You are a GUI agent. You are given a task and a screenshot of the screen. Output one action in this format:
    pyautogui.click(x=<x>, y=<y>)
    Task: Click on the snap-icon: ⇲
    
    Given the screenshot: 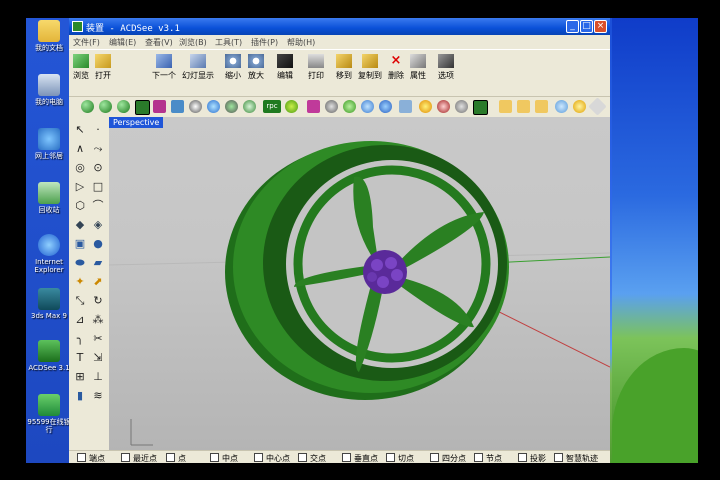 What is the action you would take?
    pyautogui.click(x=98, y=358)
    